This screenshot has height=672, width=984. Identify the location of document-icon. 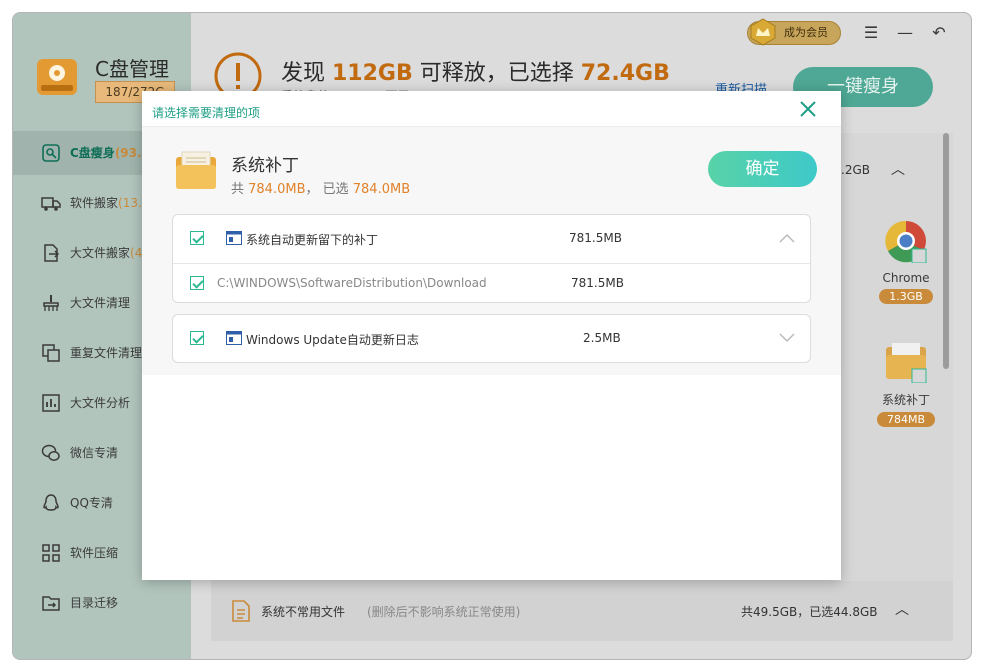
(241, 611).